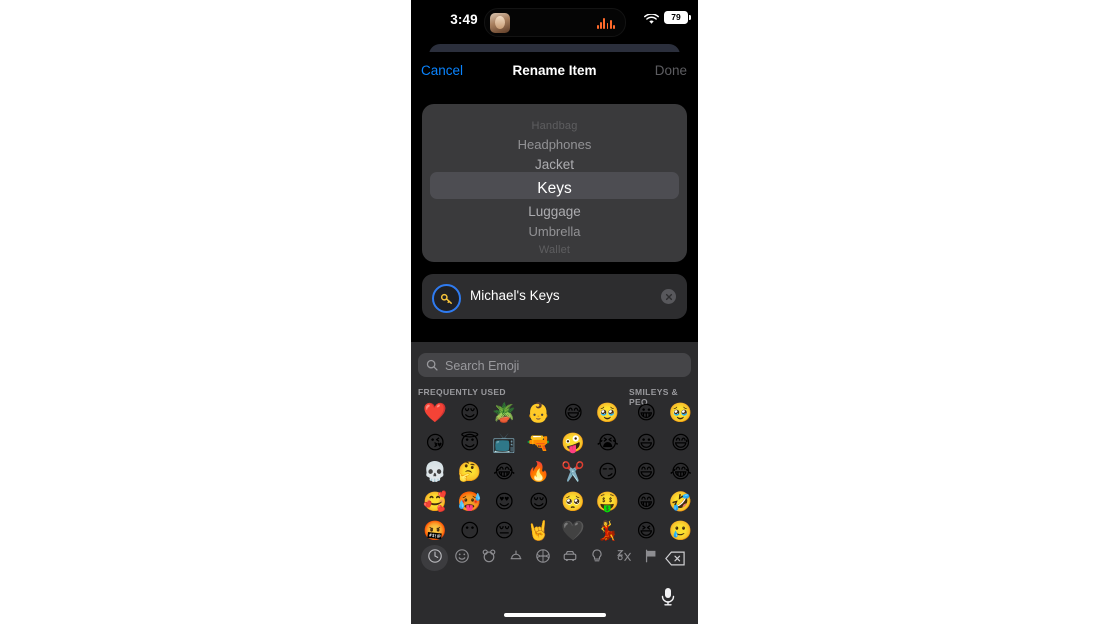 This screenshot has width=1110, height=624. I want to click on emoji-cell: 🤔, so click(470, 473).